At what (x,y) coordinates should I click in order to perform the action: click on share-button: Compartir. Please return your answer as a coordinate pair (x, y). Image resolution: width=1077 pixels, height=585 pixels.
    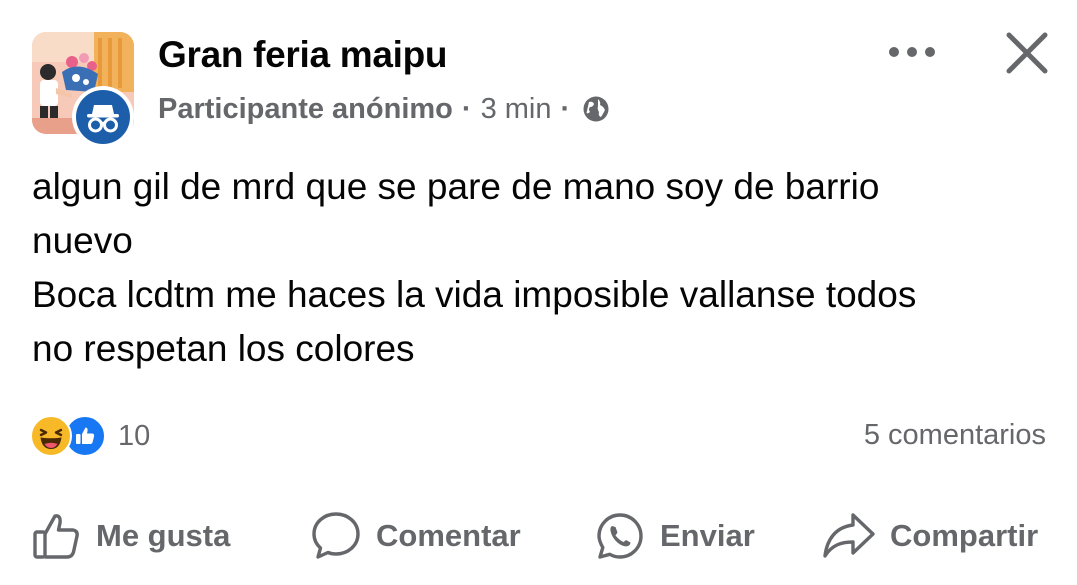
    Looking at the image, I should click on (930, 536).